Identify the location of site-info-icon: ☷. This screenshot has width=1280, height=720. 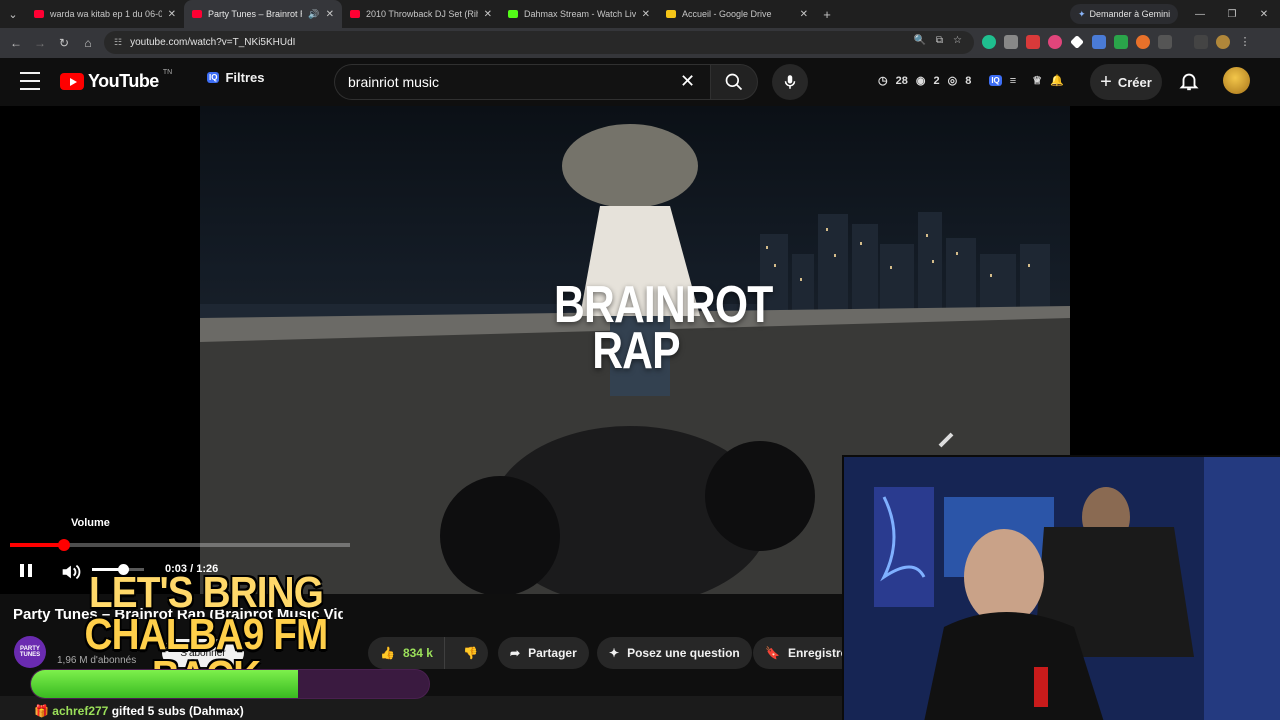
(118, 42).